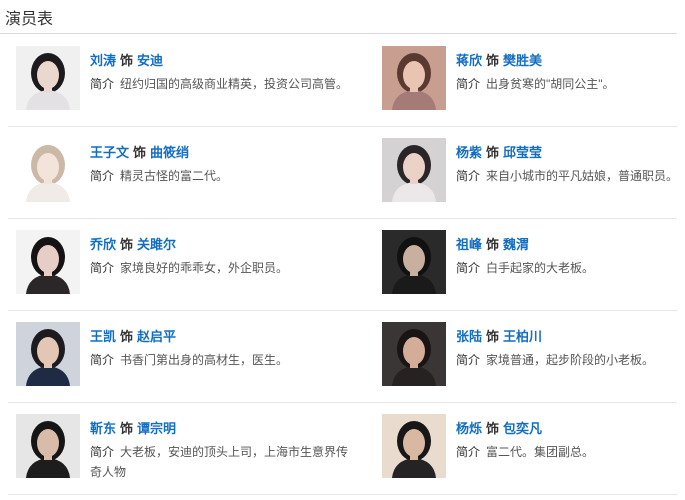  What do you see at coordinates (540, 268) in the screenshot?
I see `intro-text: 白手起家的大老板。` at bounding box center [540, 268].